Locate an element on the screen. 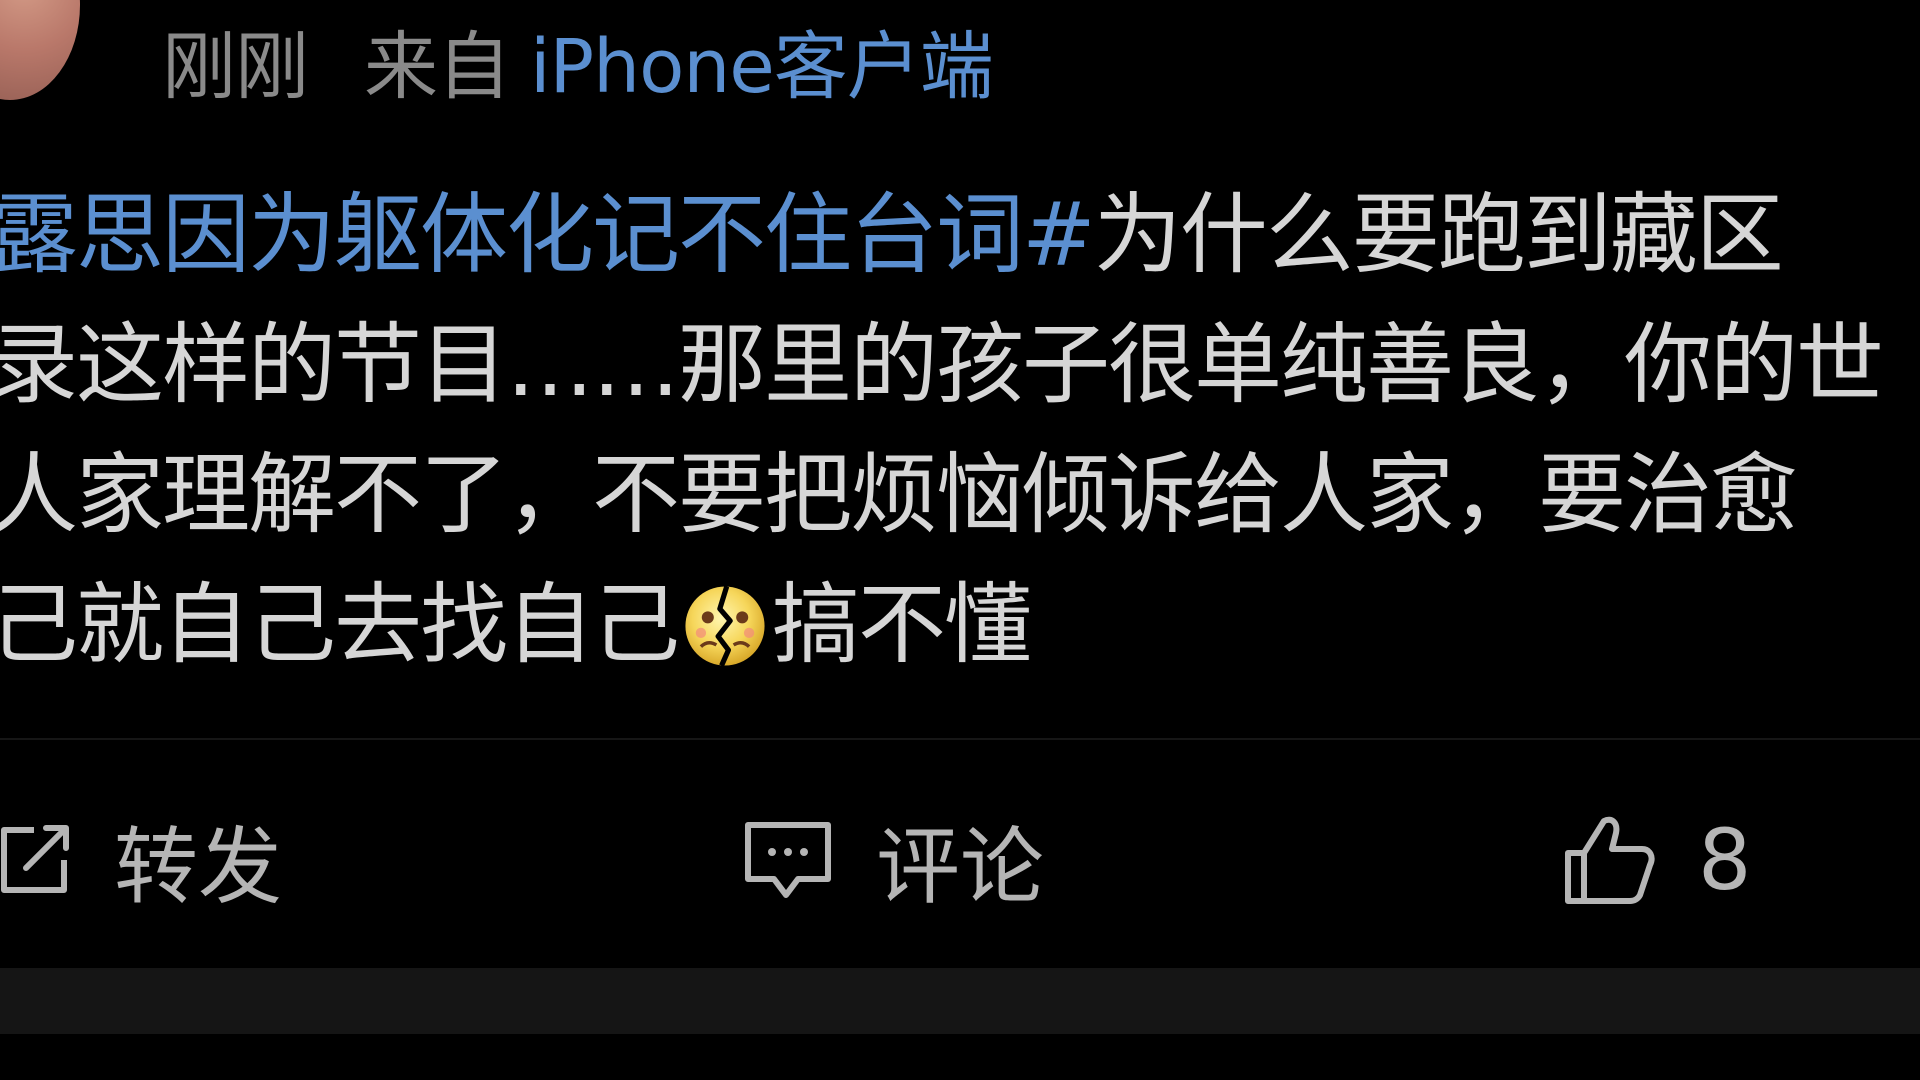 The image size is (1920, 1080). comment-button: 评论 is located at coordinates (892, 860).